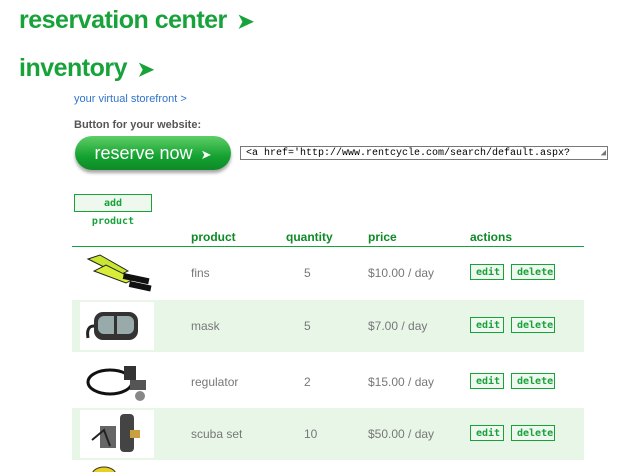  Describe the element at coordinates (123, 20) in the screenshot. I see `reservation-center-label: reservation center` at that location.